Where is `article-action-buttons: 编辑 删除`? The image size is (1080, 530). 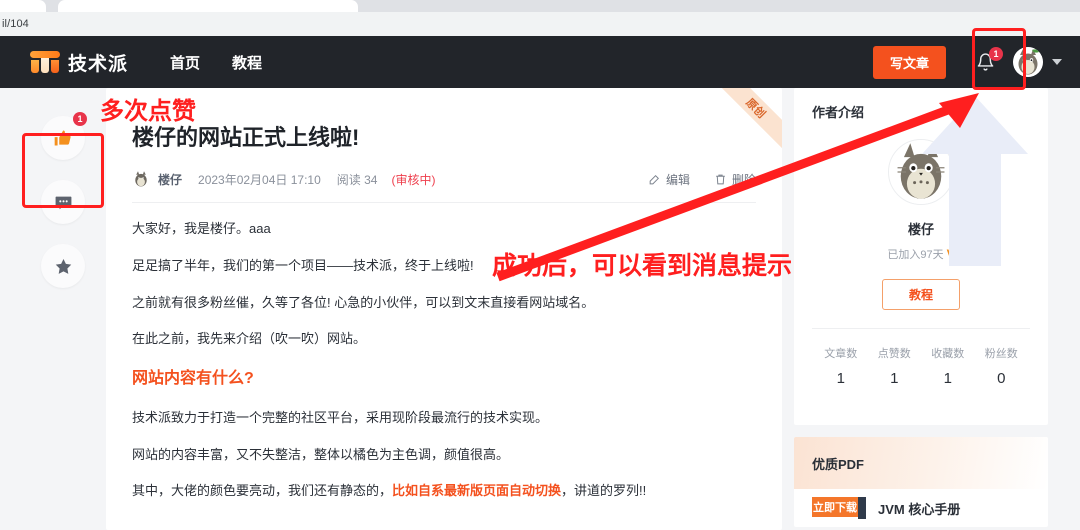
article-action-buttons: 编辑 删除 is located at coordinates (690, 179).